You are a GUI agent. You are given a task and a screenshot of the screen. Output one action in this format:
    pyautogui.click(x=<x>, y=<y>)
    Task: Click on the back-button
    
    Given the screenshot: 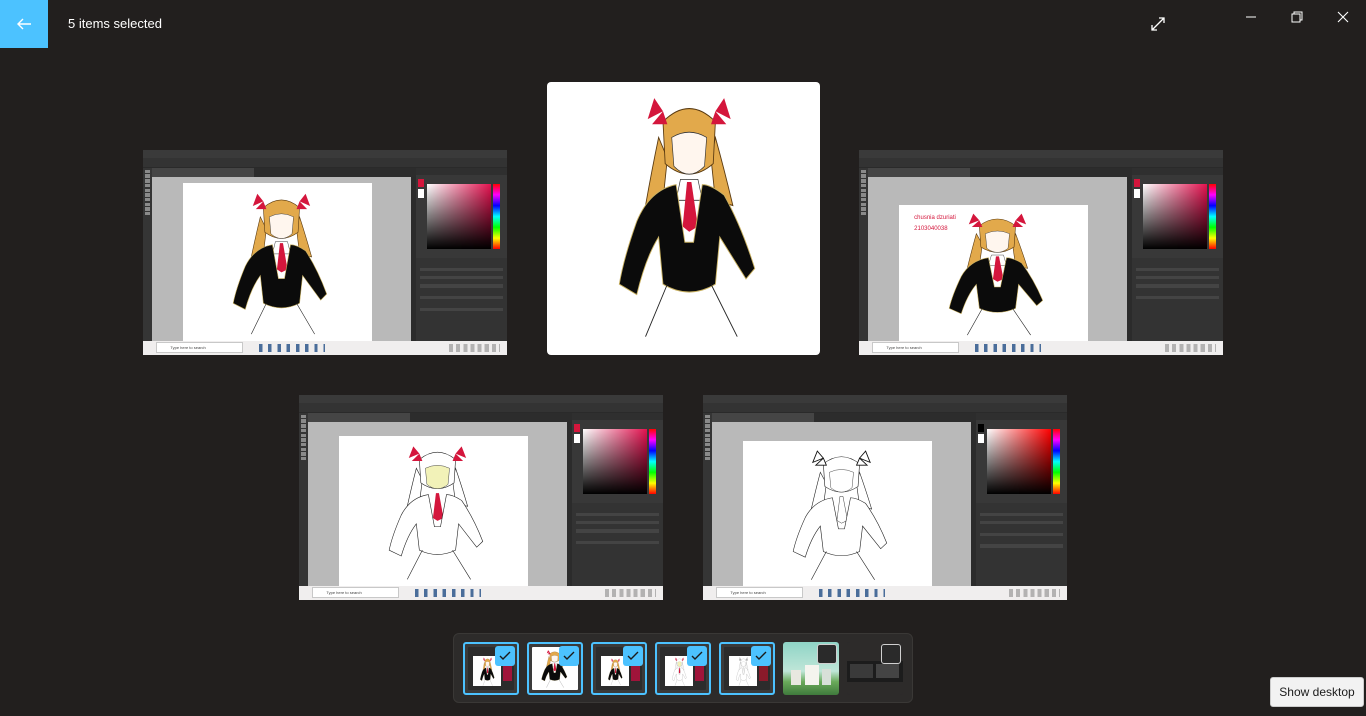 What is the action you would take?
    pyautogui.click(x=24, y=24)
    